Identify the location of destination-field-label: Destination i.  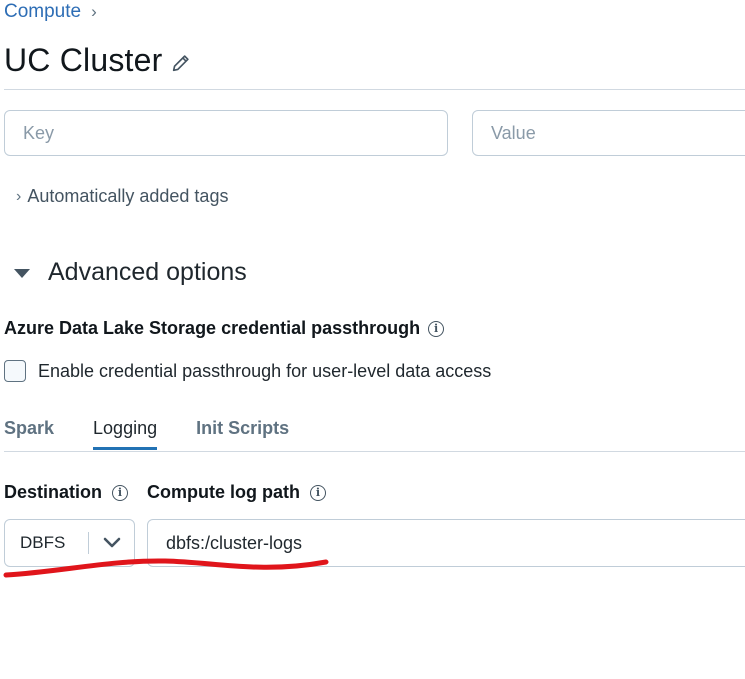
(66, 492).